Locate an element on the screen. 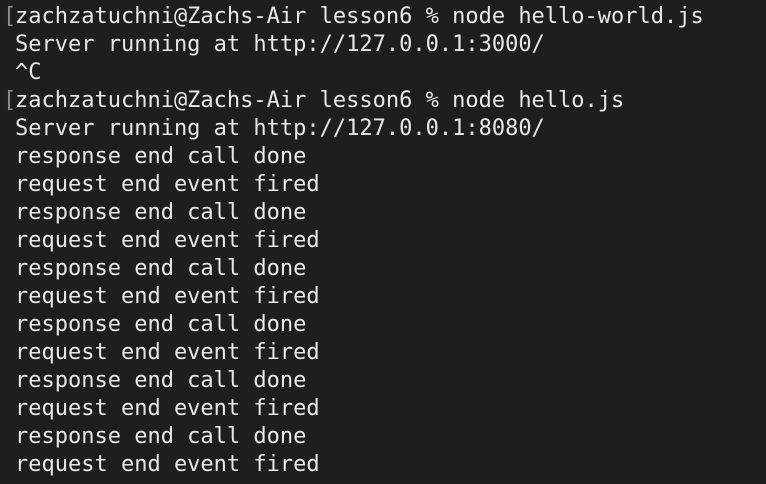 Image resolution: width=766 pixels, height=484 pixels. output-text: Server running at http://127.0.0.1:3000/ is located at coordinates (280, 44).